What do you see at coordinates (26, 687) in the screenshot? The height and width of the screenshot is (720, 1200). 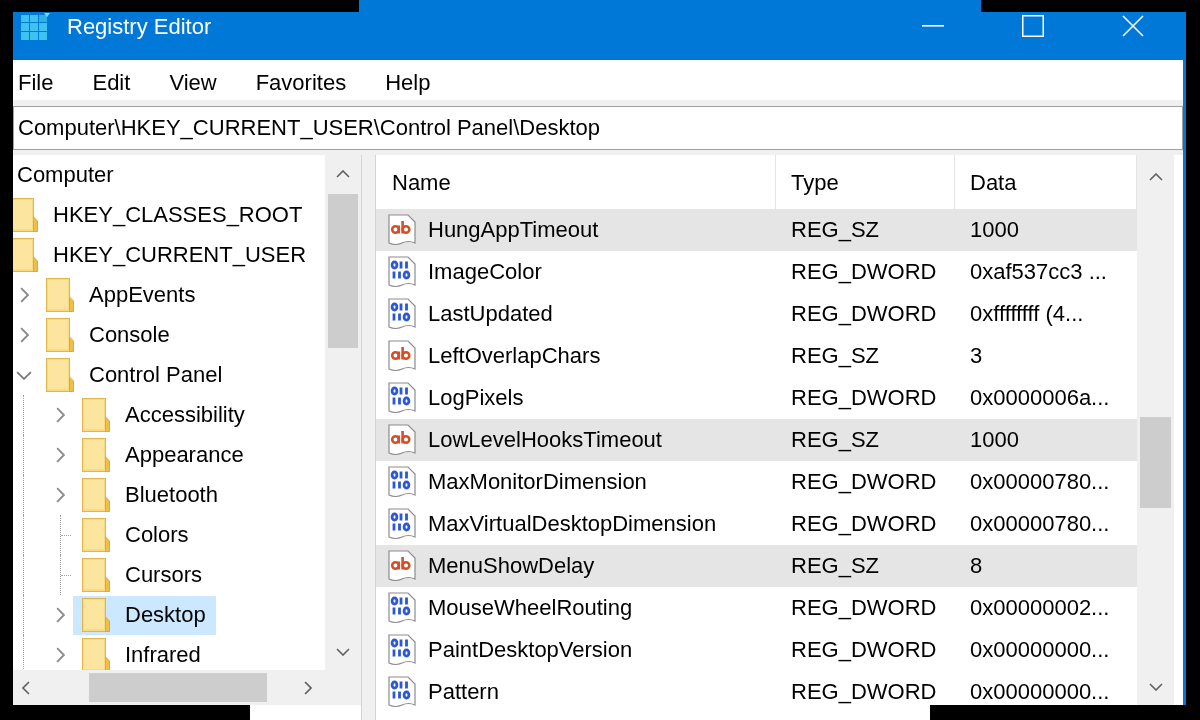 I see `chevron-left-icon` at bounding box center [26, 687].